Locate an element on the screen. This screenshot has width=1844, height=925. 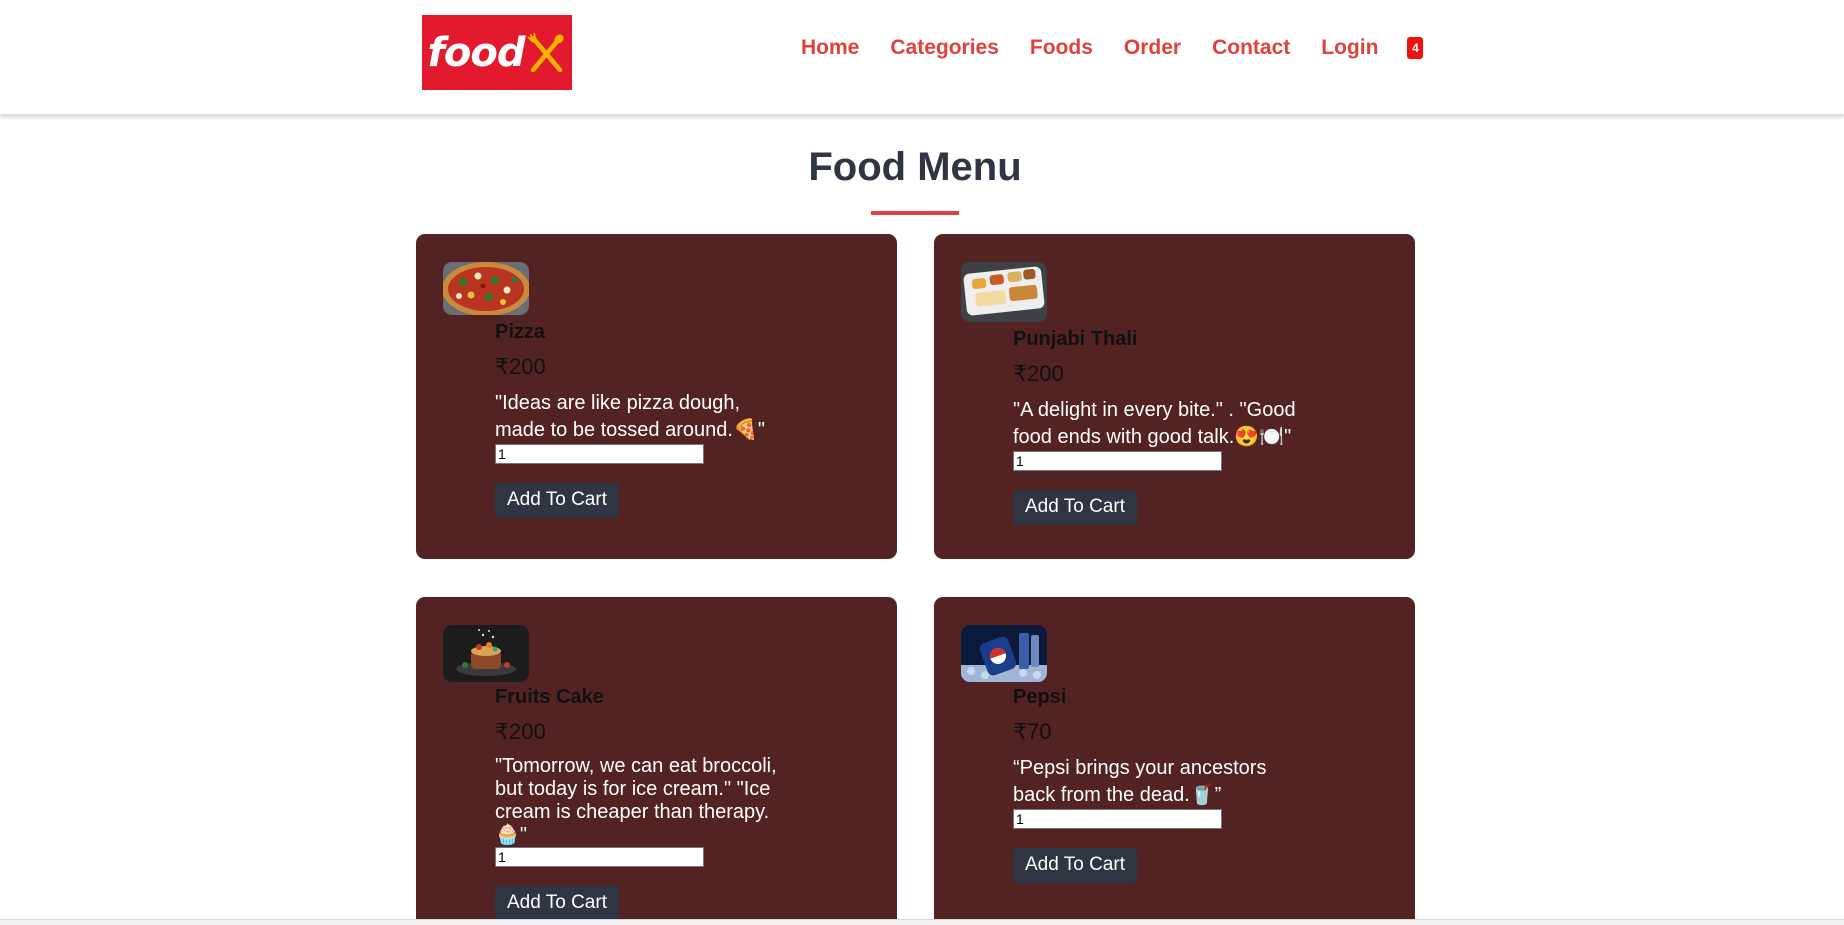
logo-text: food is located at coordinates (476, 52).